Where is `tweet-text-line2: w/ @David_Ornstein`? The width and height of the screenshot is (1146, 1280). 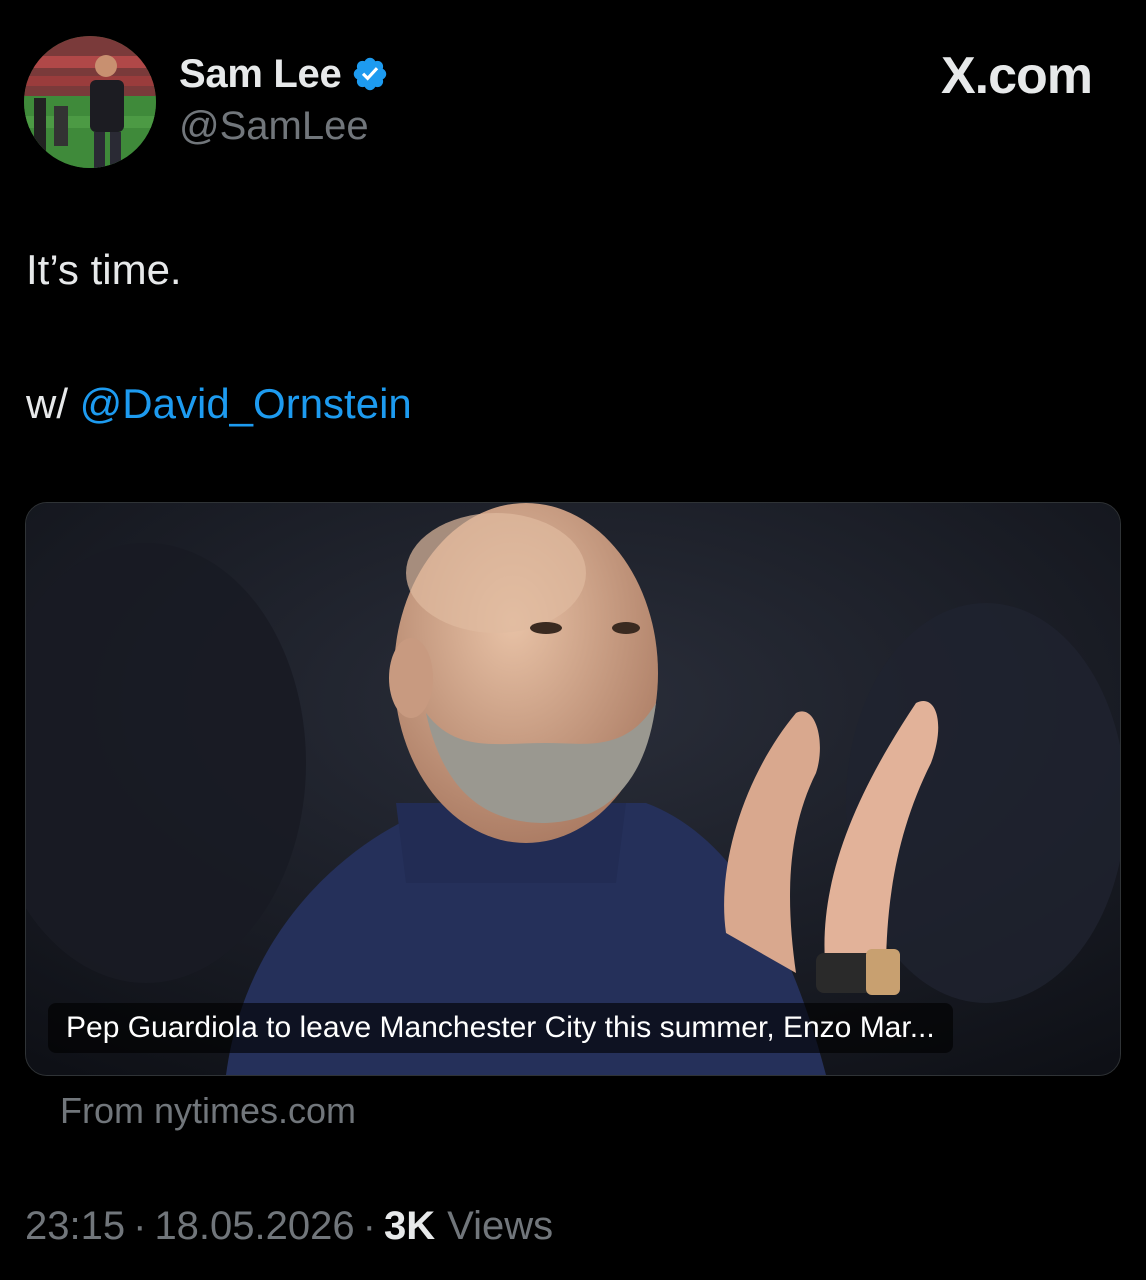
tweet-text-line2: w/ @David_Ornstein is located at coordinates (219, 404).